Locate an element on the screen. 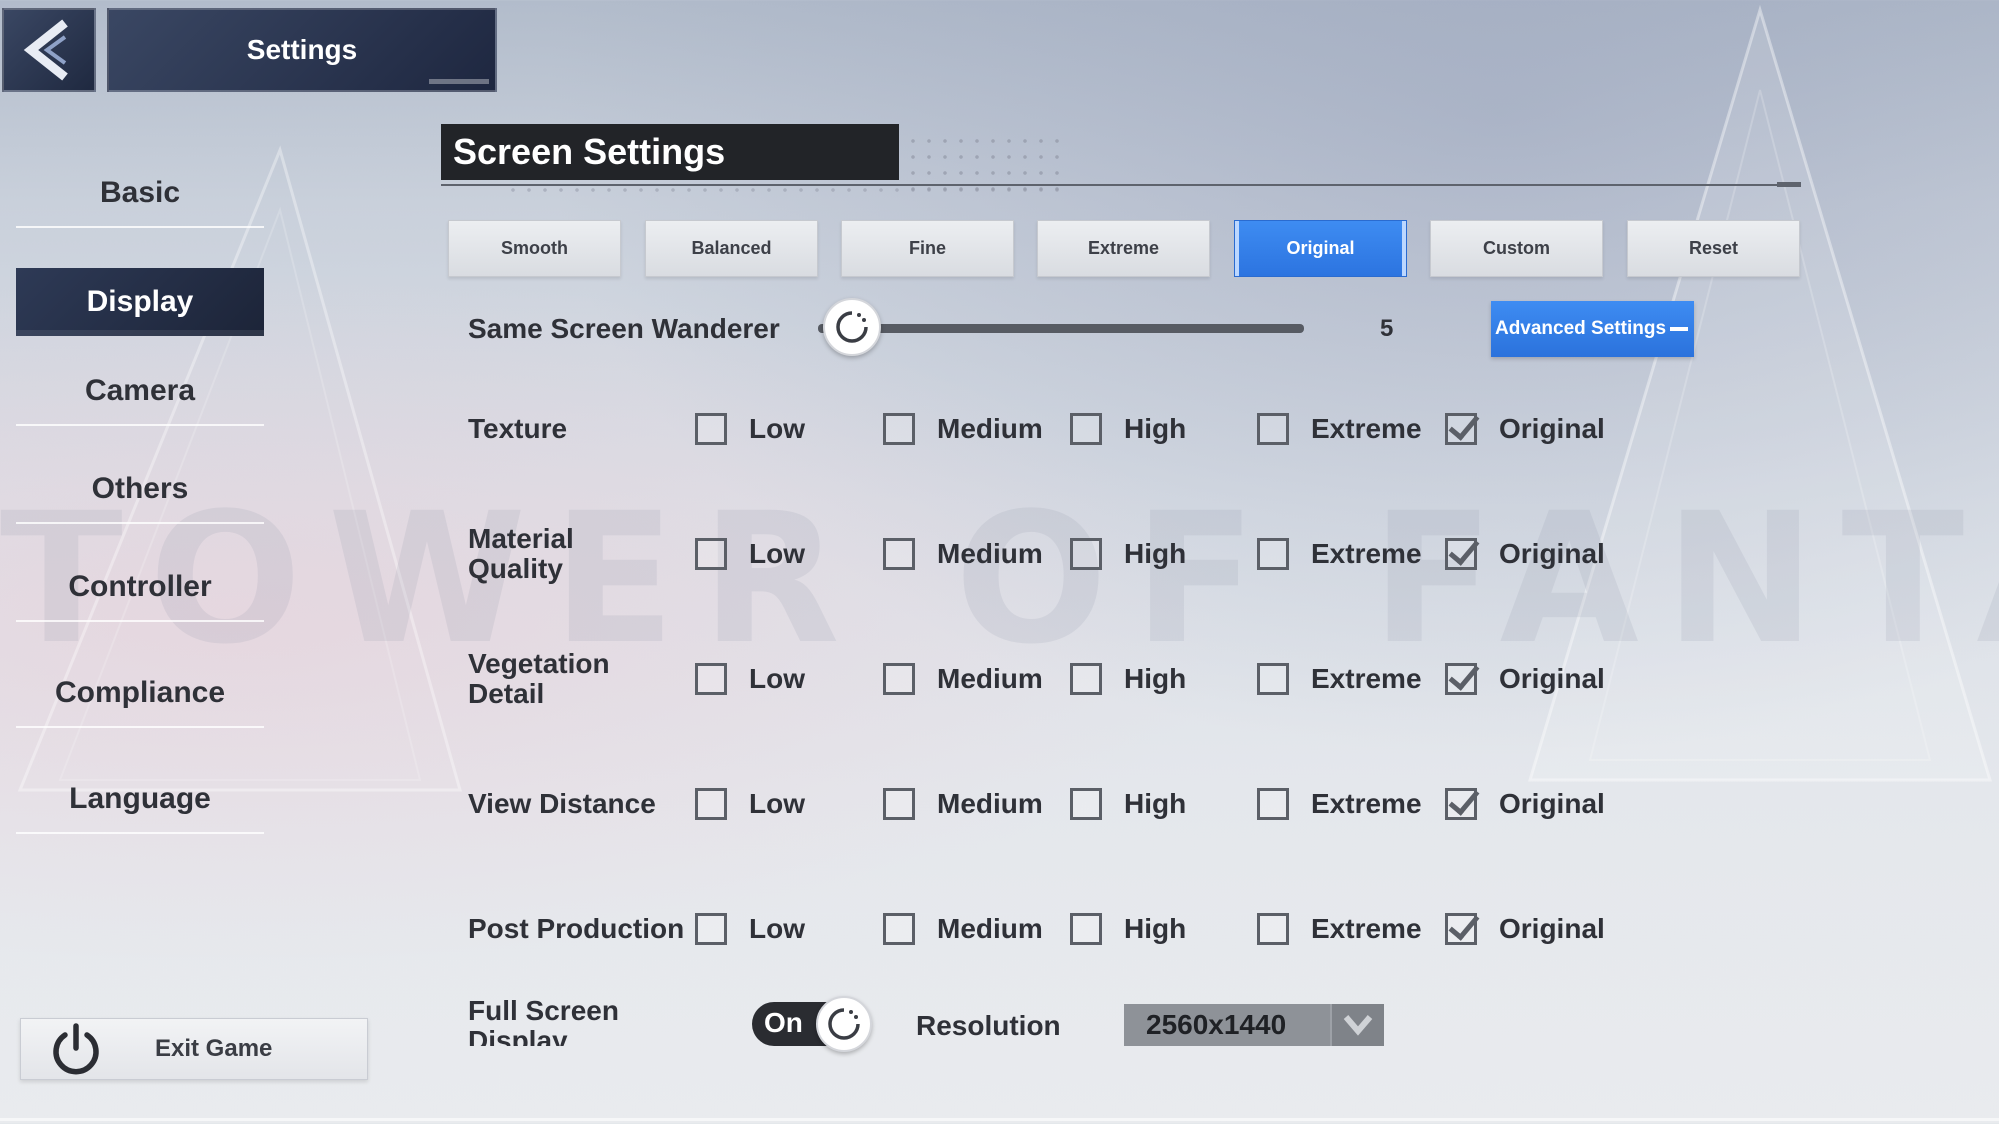 The image size is (1999, 1124). page-title-text: Settings is located at coordinates (302, 49).